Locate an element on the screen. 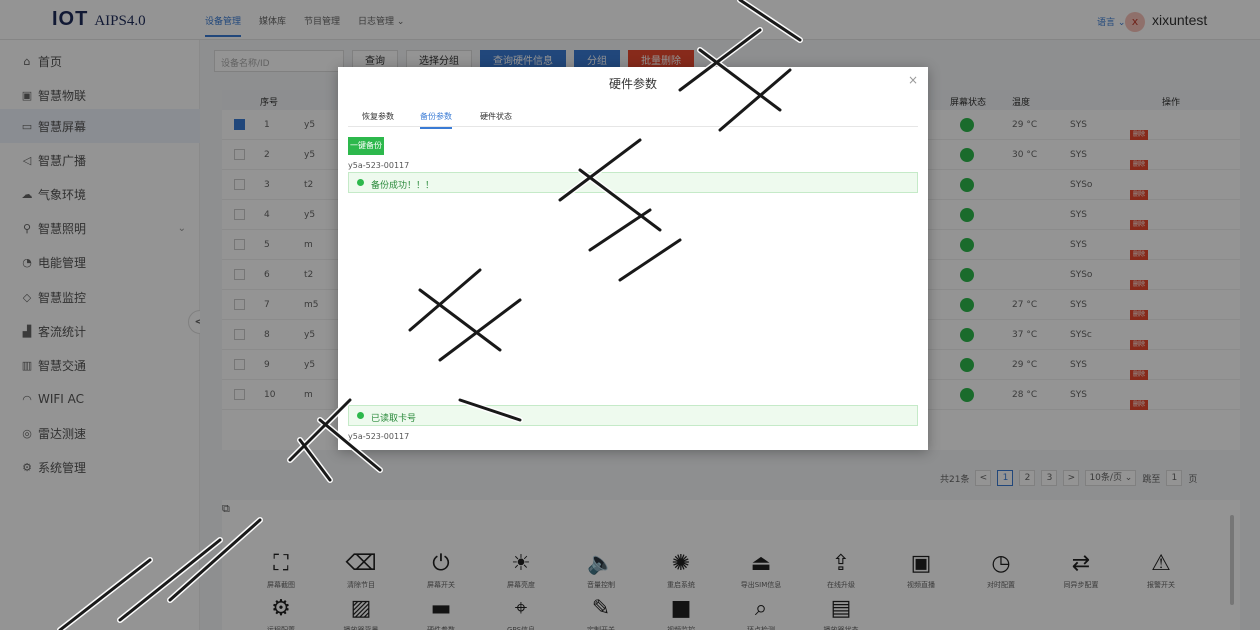 Image resolution: width=1260 pixels, height=630 pixels. dialog-title: 硬件参数 is located at coordinates (632, 84).